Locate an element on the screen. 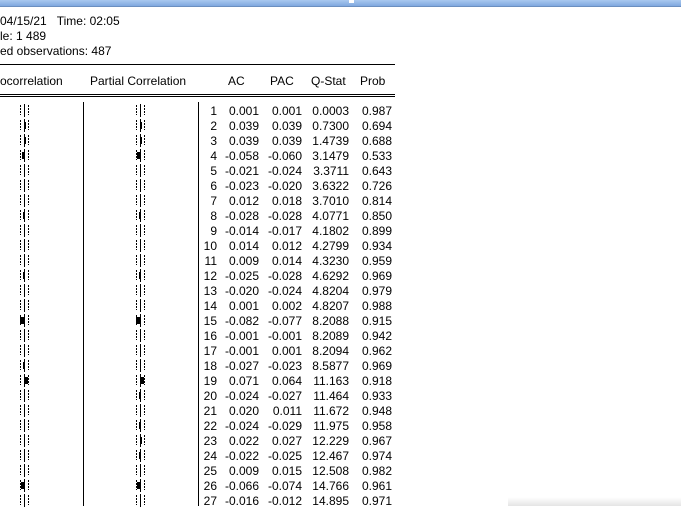 The image size is (681, 508). row-prob-value: 0.988 is located at coordinates (376, 306).